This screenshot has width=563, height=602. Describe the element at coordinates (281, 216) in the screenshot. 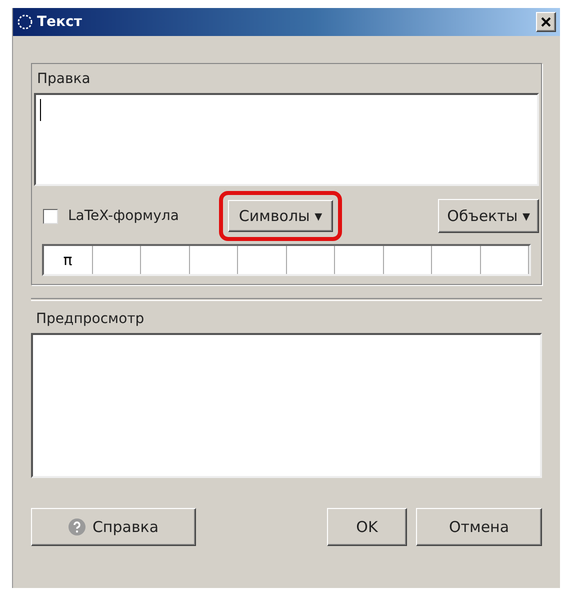

I see `symbols-button: Символы ▾` at that location.